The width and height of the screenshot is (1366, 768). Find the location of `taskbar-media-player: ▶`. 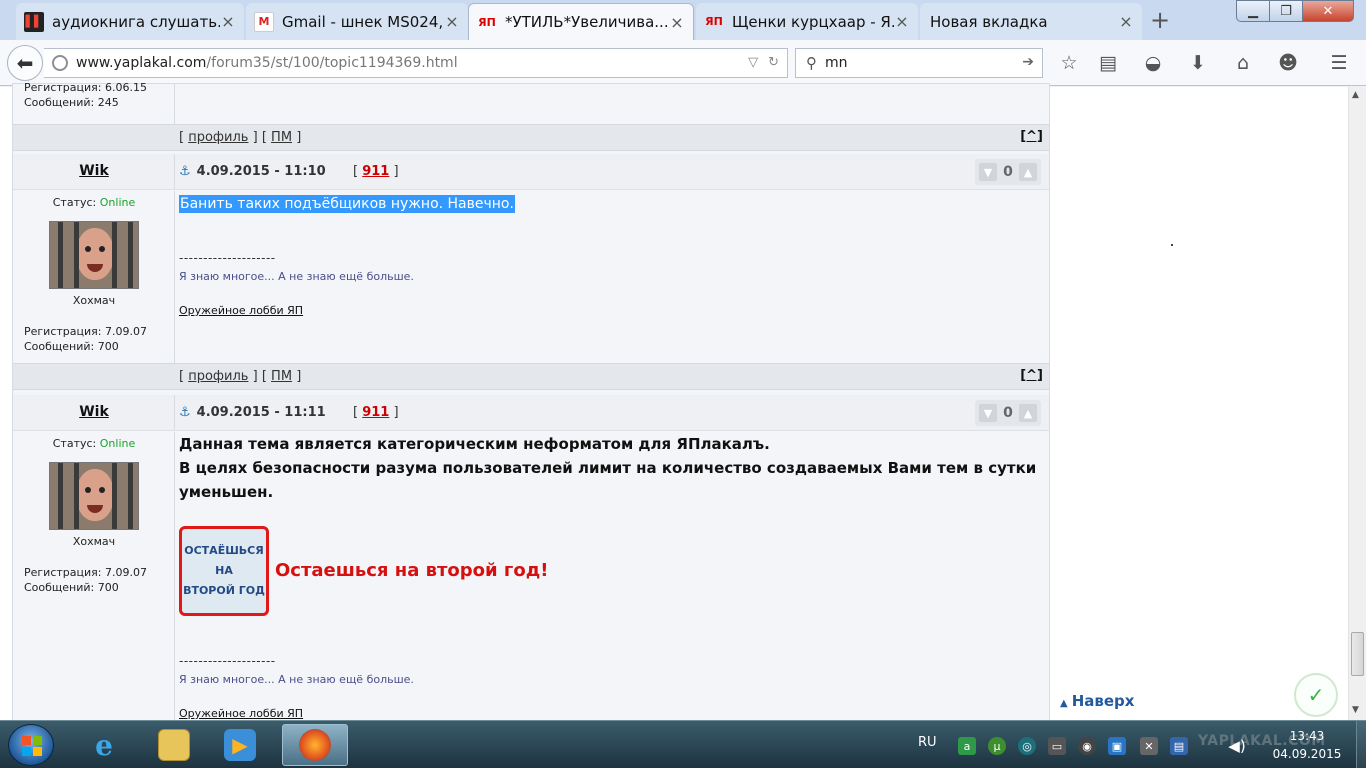

taskbar-media-player: ▶ is located at coordinates (240, 745).